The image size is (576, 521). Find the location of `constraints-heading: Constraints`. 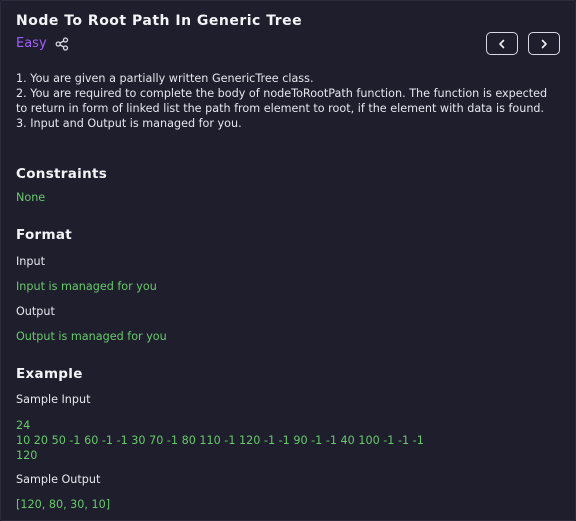

constraints-heading: Constraints is located at coordinates (62, 174).